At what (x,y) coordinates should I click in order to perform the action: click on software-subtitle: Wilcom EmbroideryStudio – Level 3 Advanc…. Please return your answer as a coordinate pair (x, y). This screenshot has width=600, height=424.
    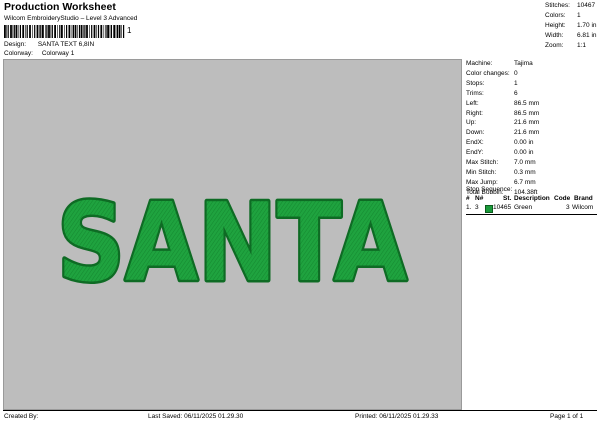
    Looking at the image, I should click on (71, 18).